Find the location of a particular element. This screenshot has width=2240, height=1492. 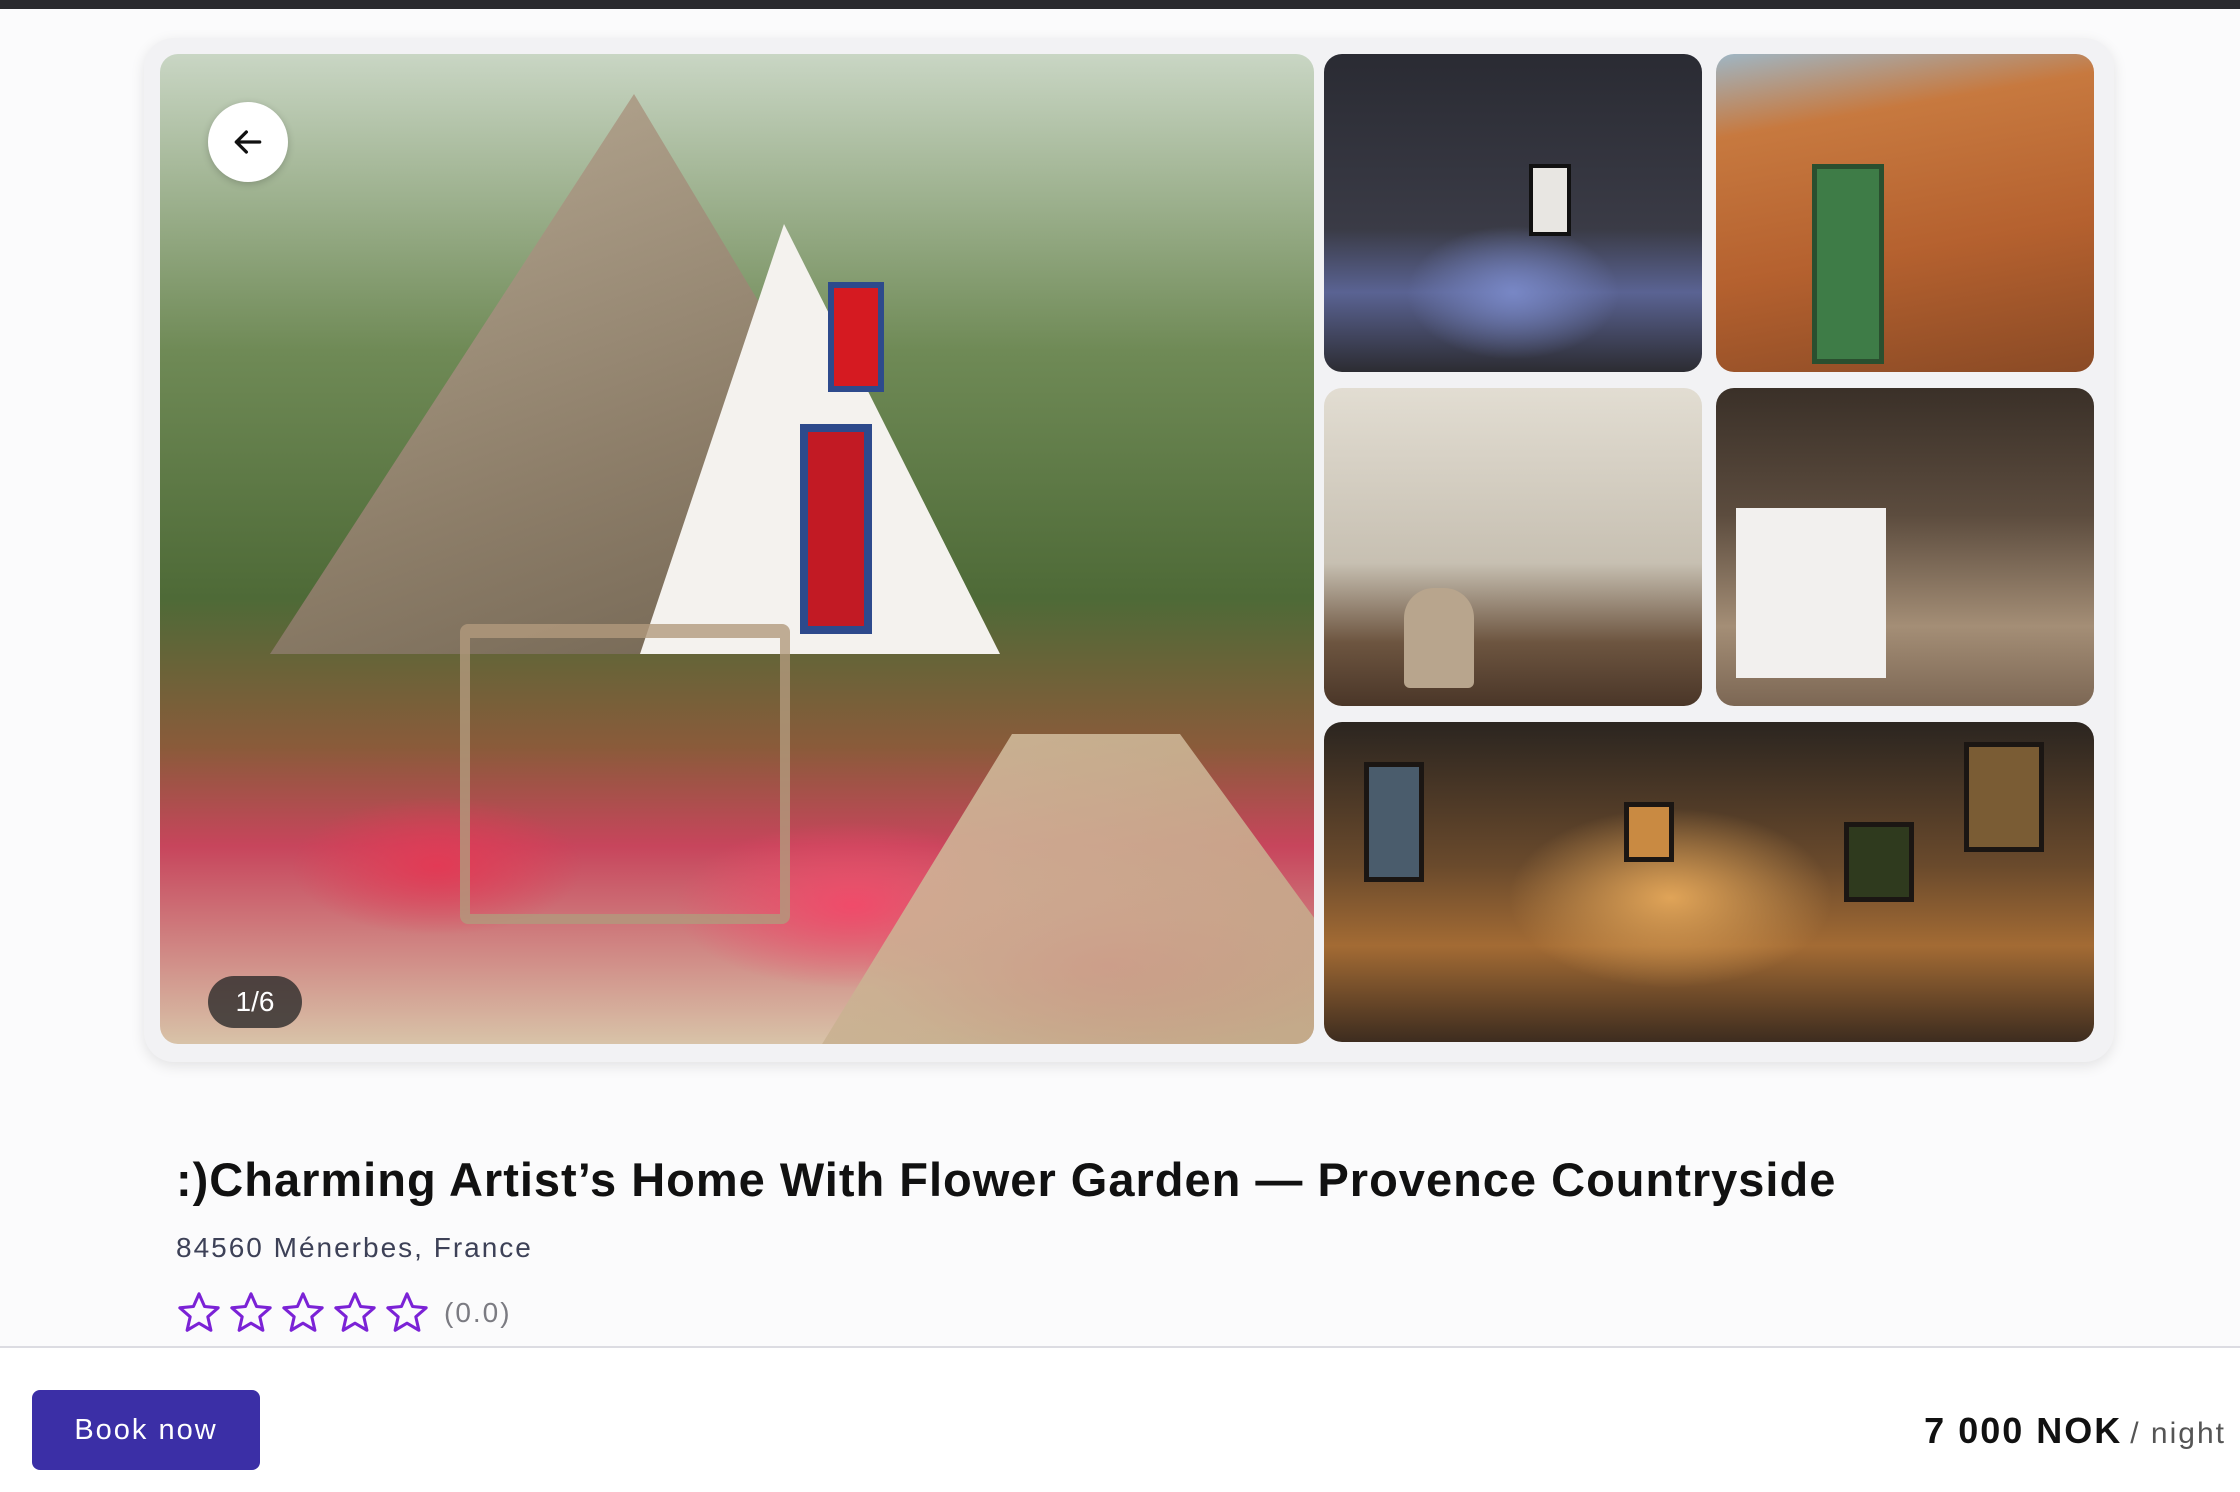

price-display: 7 000 NOK / night is located at coordinates (2075, 1431).